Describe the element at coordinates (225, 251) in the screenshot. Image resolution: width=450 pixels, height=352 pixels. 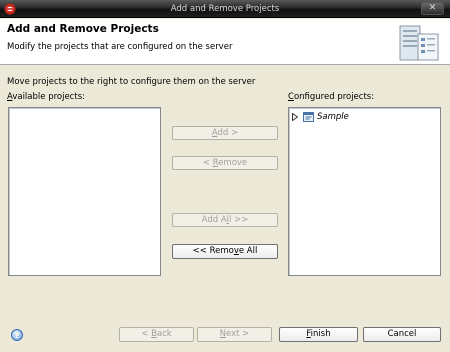
I see `remove-all-button: << Remove All` at that location.